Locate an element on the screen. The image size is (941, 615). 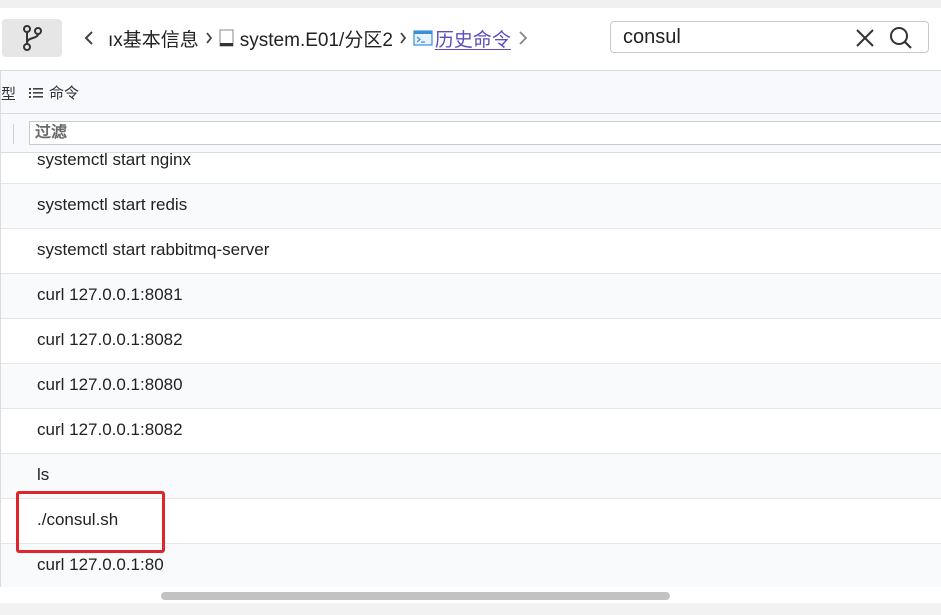
column-header-command: 命令 is located at coordinates (54, 92).